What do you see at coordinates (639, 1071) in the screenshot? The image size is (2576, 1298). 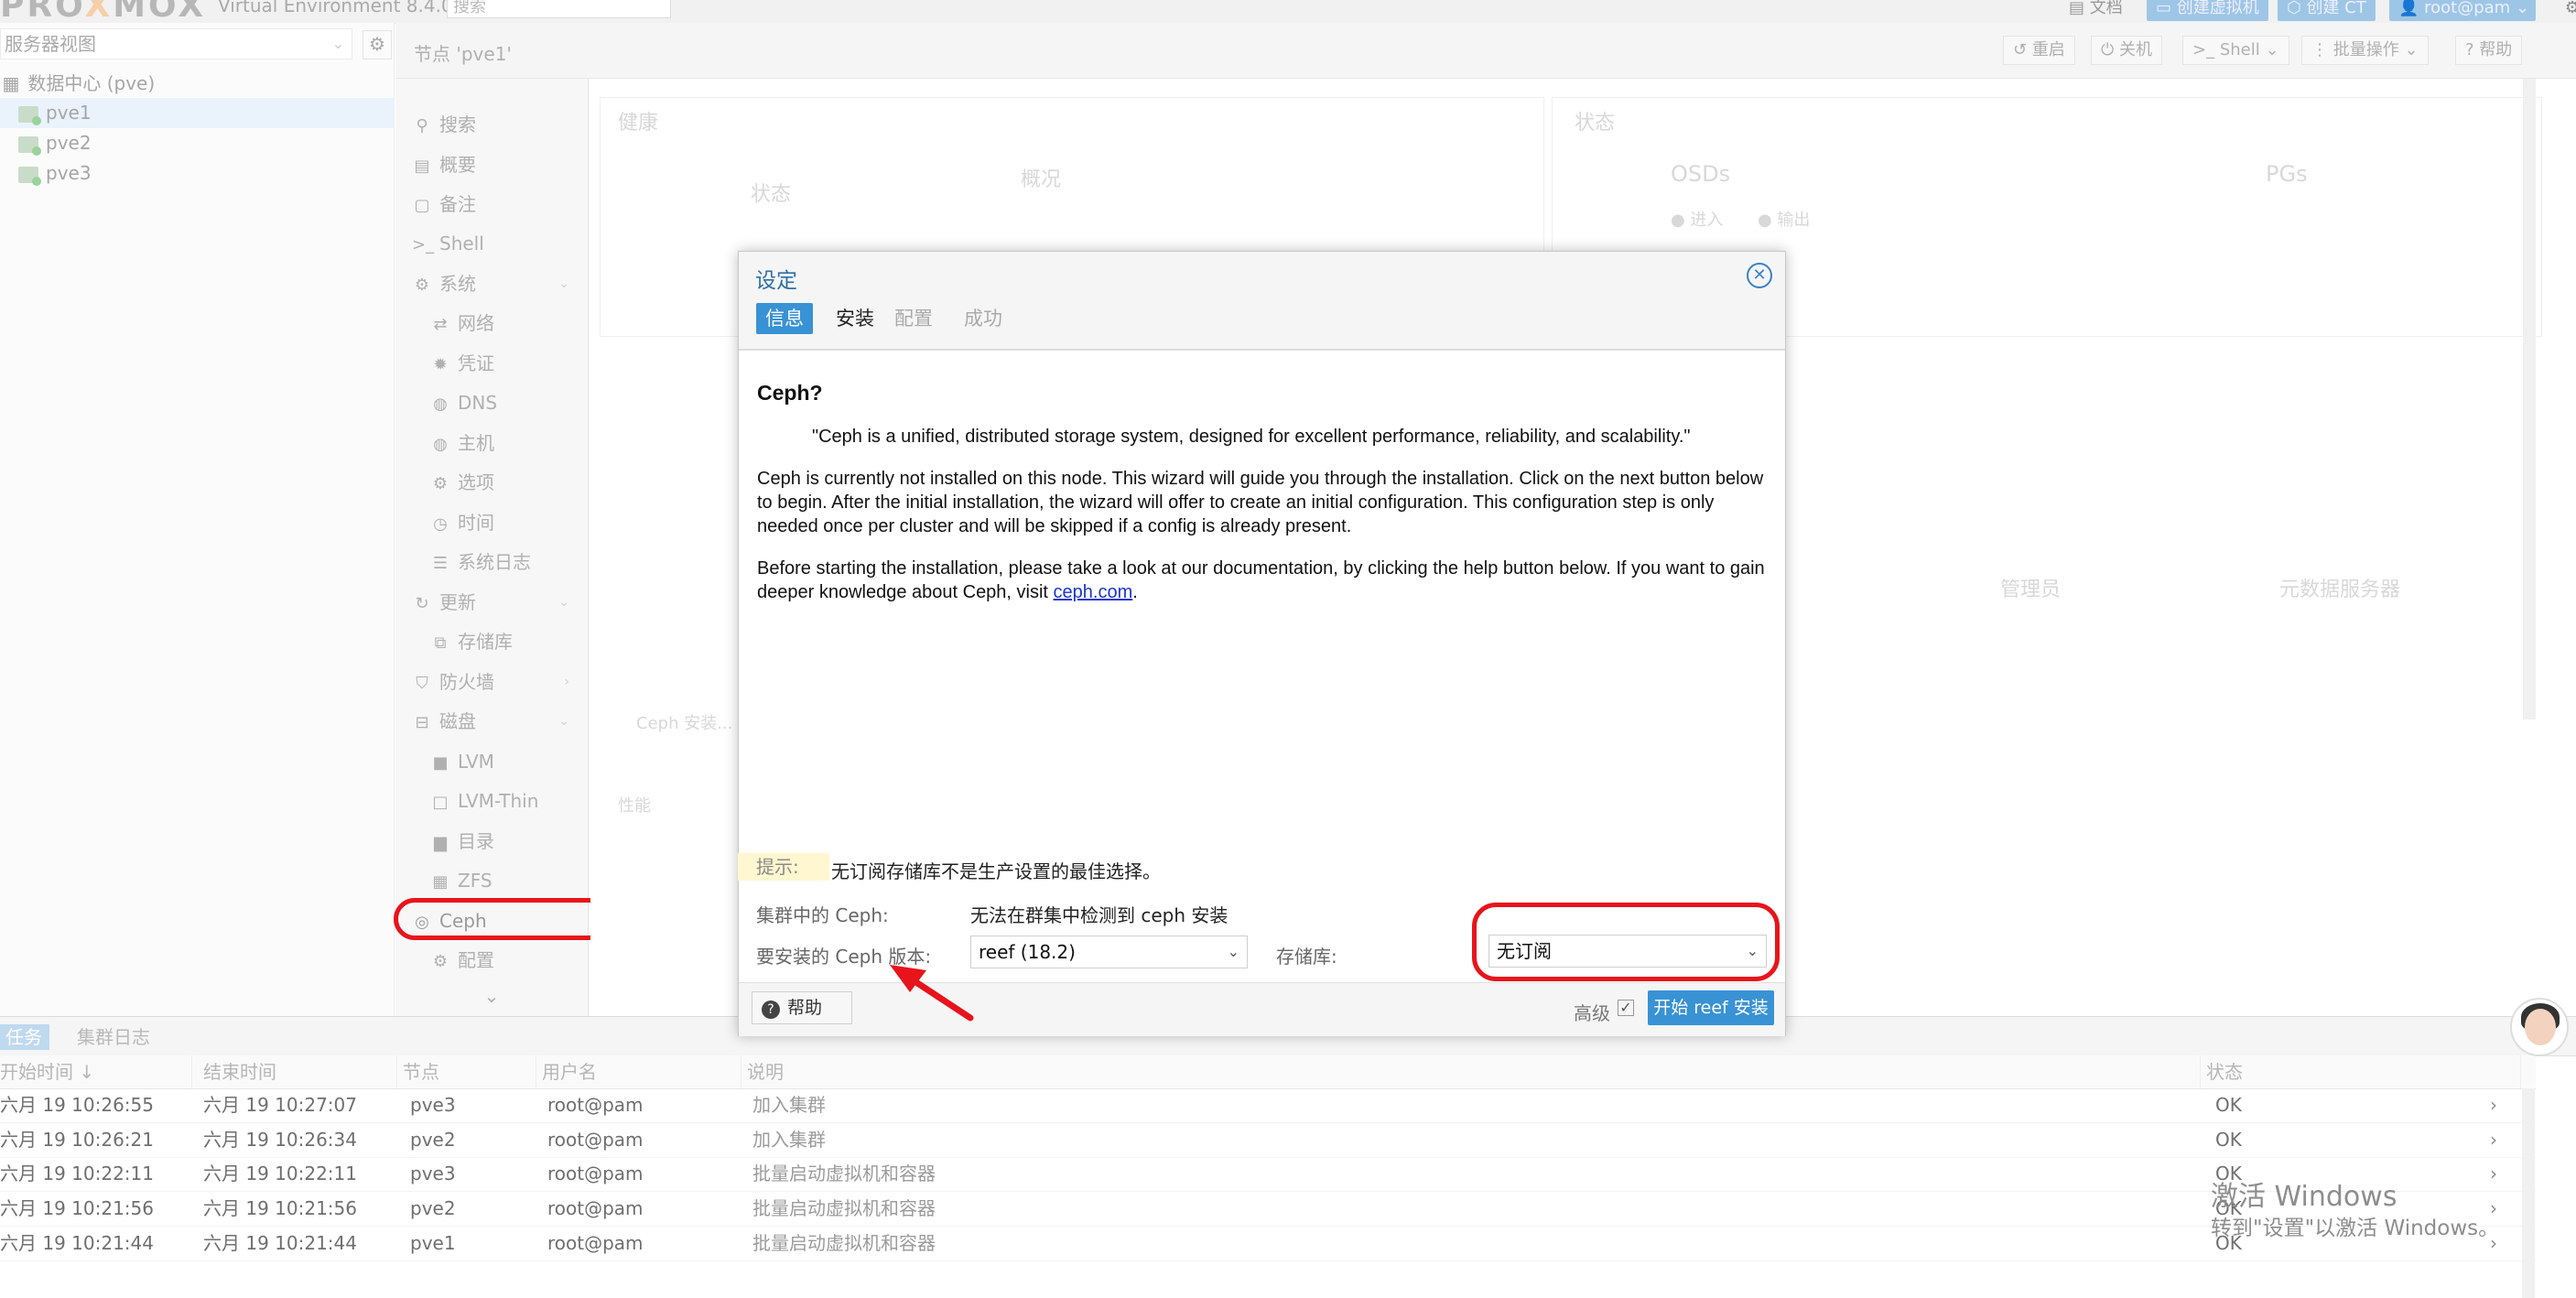 I see `col-user: 用户名` at bounding box center [639, 1071].